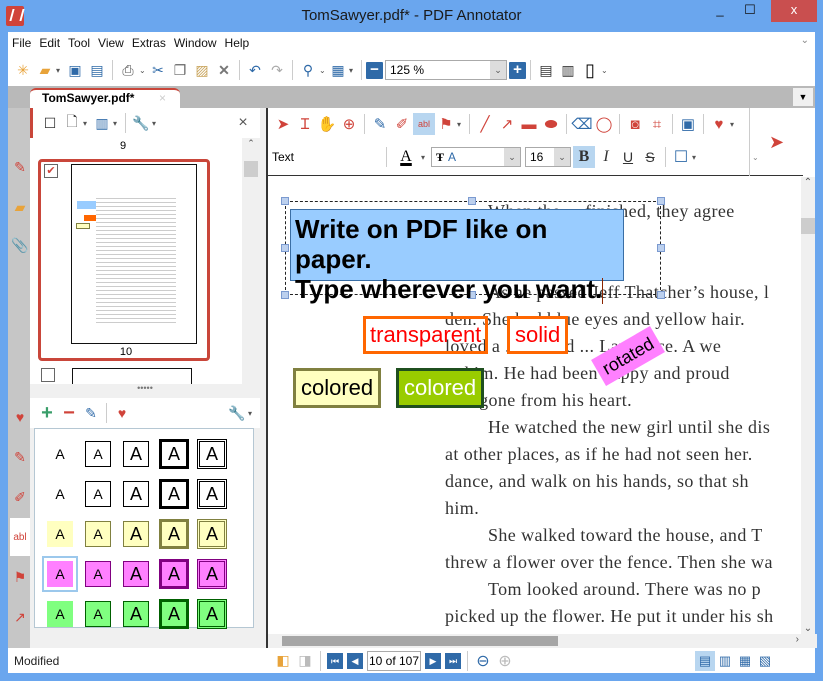 This screenshot has width=823, height=681. What do you see at coordinates (380, 124) in the screenshot?
I see `freehand-pen-icon: ✎` at bounding box center [380, 124].